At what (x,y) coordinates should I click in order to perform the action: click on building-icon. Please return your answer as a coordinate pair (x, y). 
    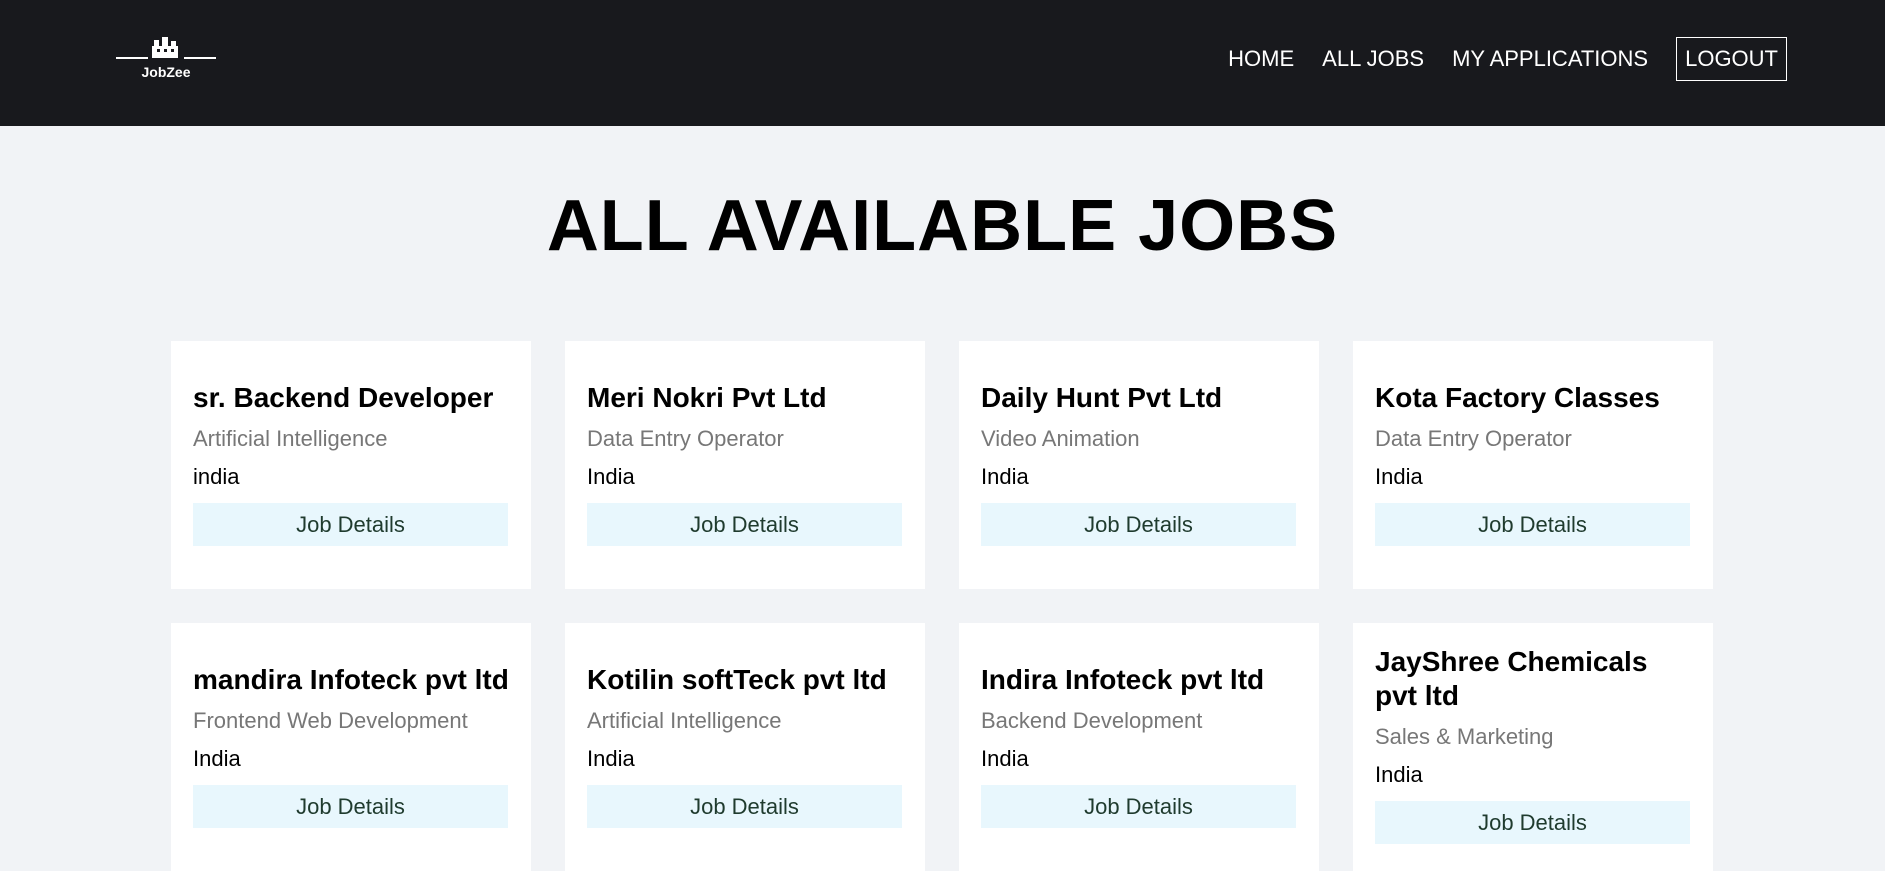
    Looking at the image, I should click on (166, 48).